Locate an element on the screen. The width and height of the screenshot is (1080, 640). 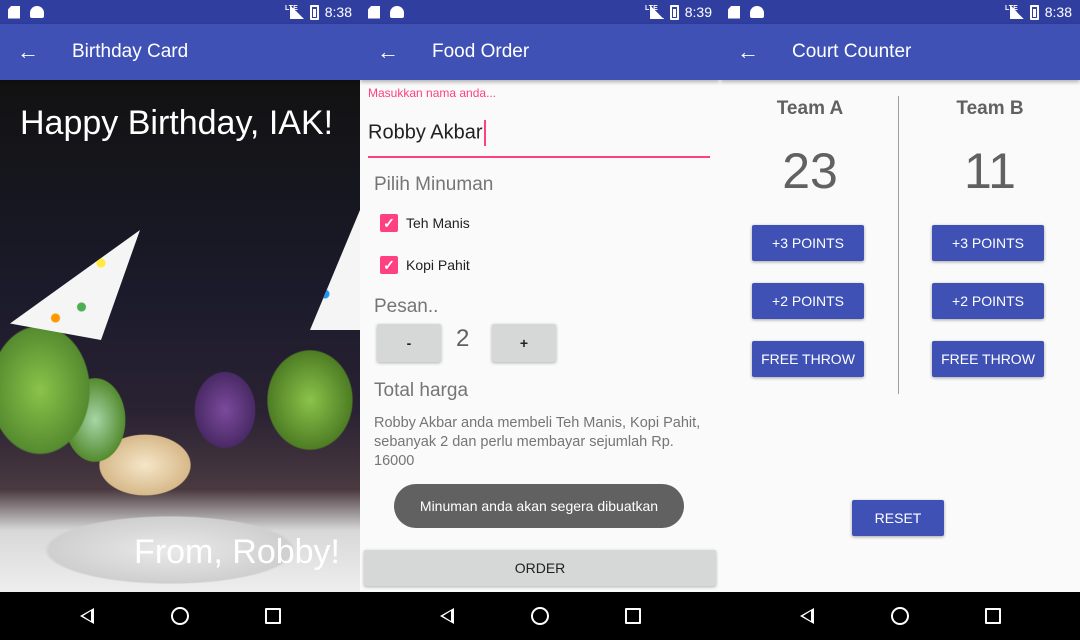
app-bar: ← Birthday Card is located at coordinates (180, 52).